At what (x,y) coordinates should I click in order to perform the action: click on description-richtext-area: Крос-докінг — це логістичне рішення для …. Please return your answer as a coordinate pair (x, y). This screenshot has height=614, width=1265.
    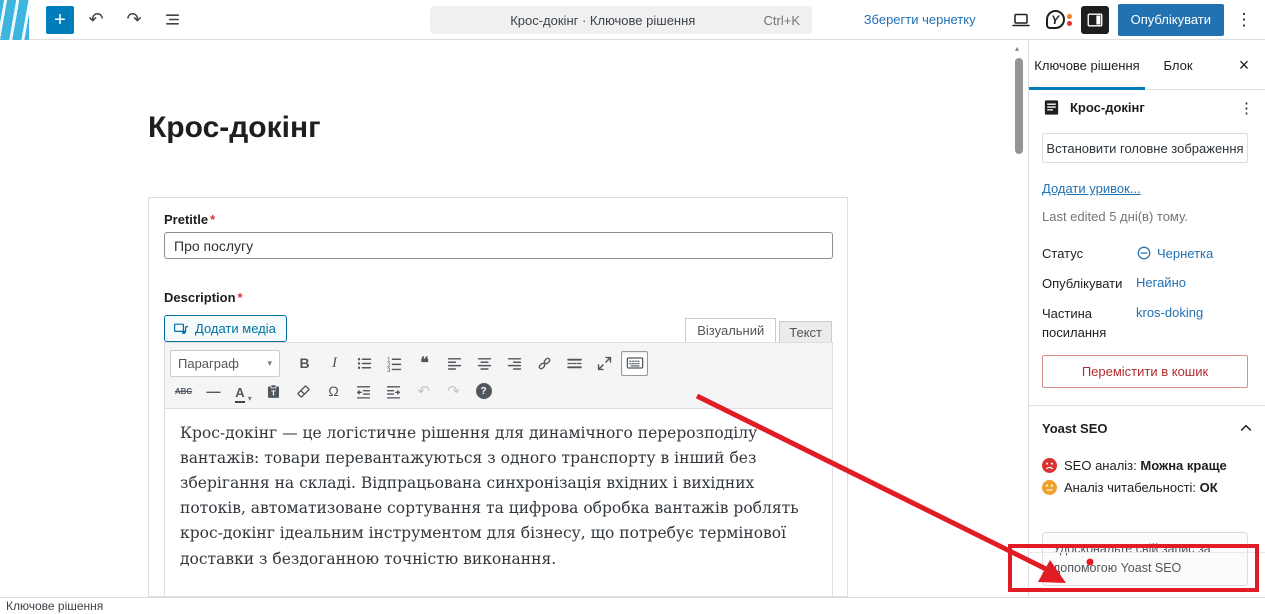
    Looking at the image, I should click on (498, 490).